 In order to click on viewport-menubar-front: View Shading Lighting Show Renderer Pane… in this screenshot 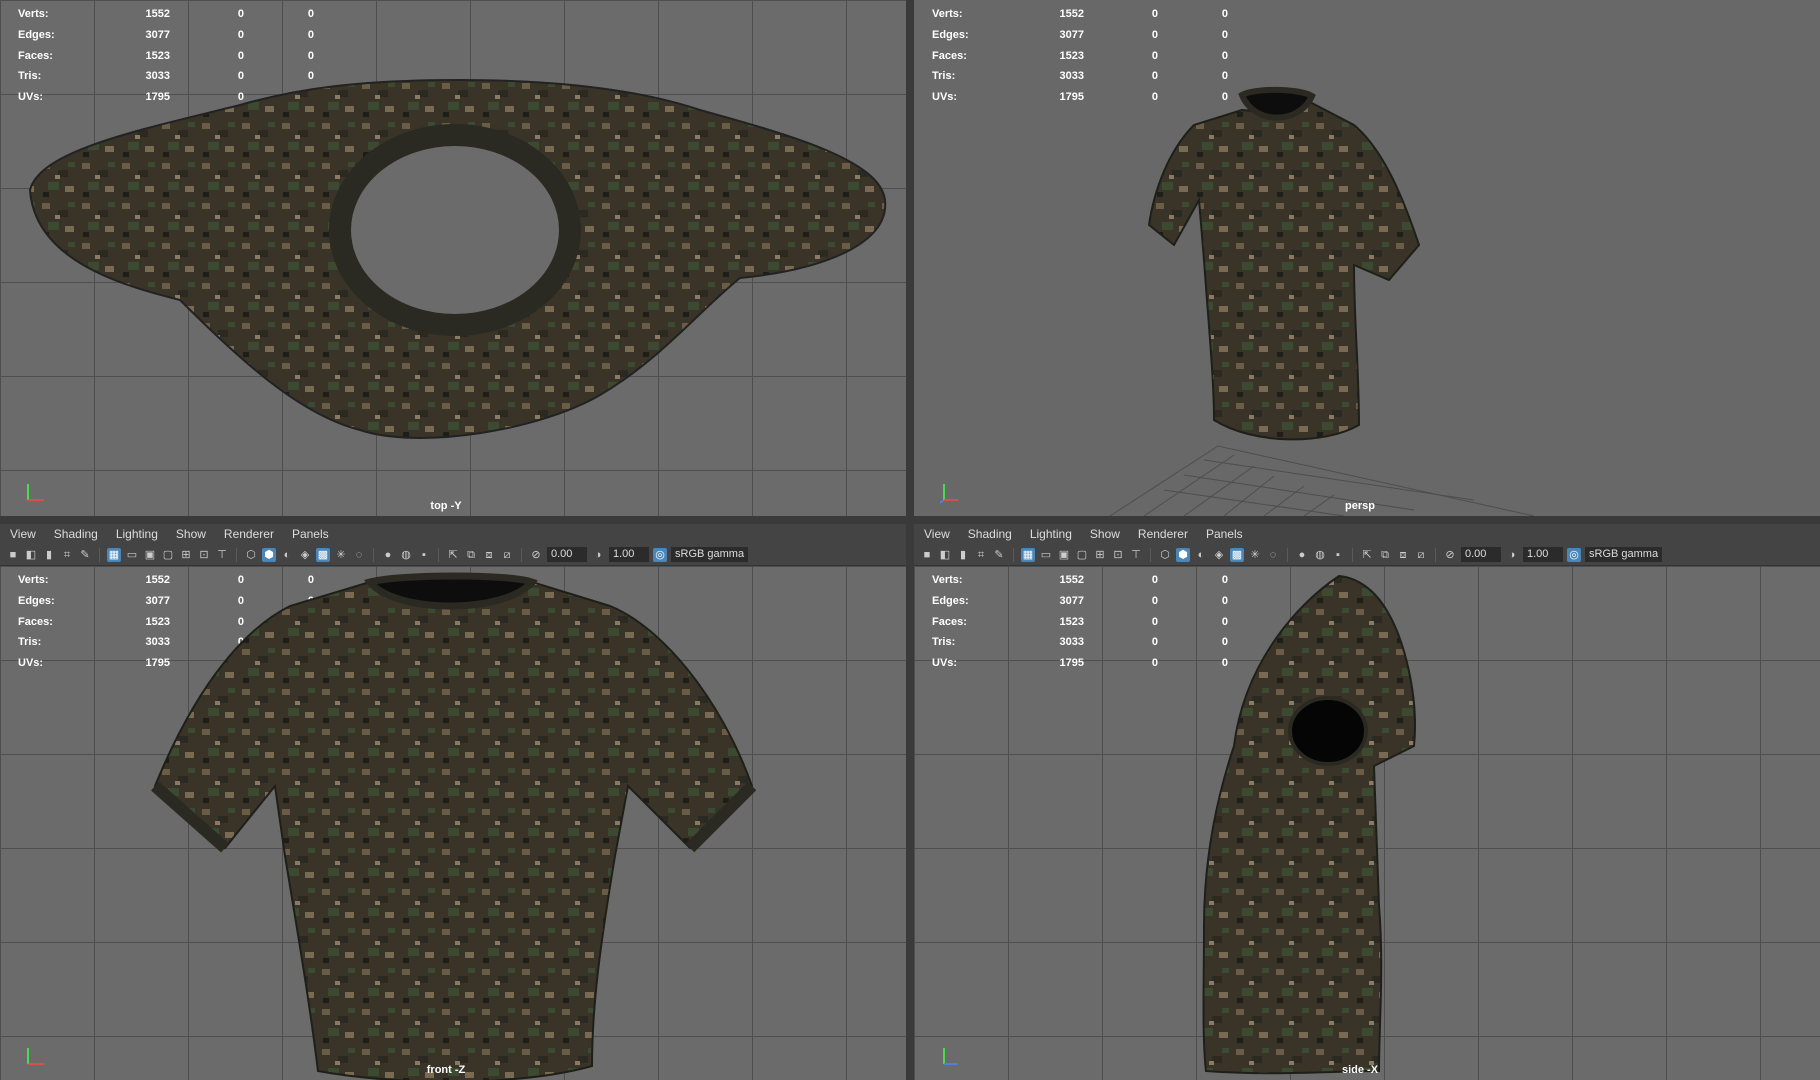, I will do `click(453, 534)`.